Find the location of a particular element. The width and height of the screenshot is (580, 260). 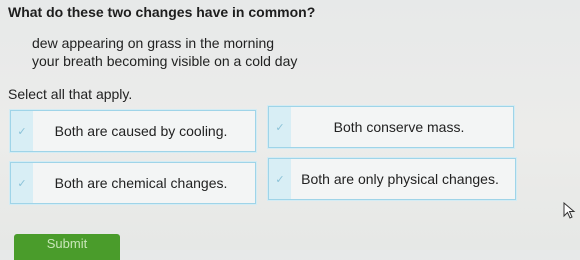

choice-label: Both are caused by cooling. is located at coordinates (141, 131).